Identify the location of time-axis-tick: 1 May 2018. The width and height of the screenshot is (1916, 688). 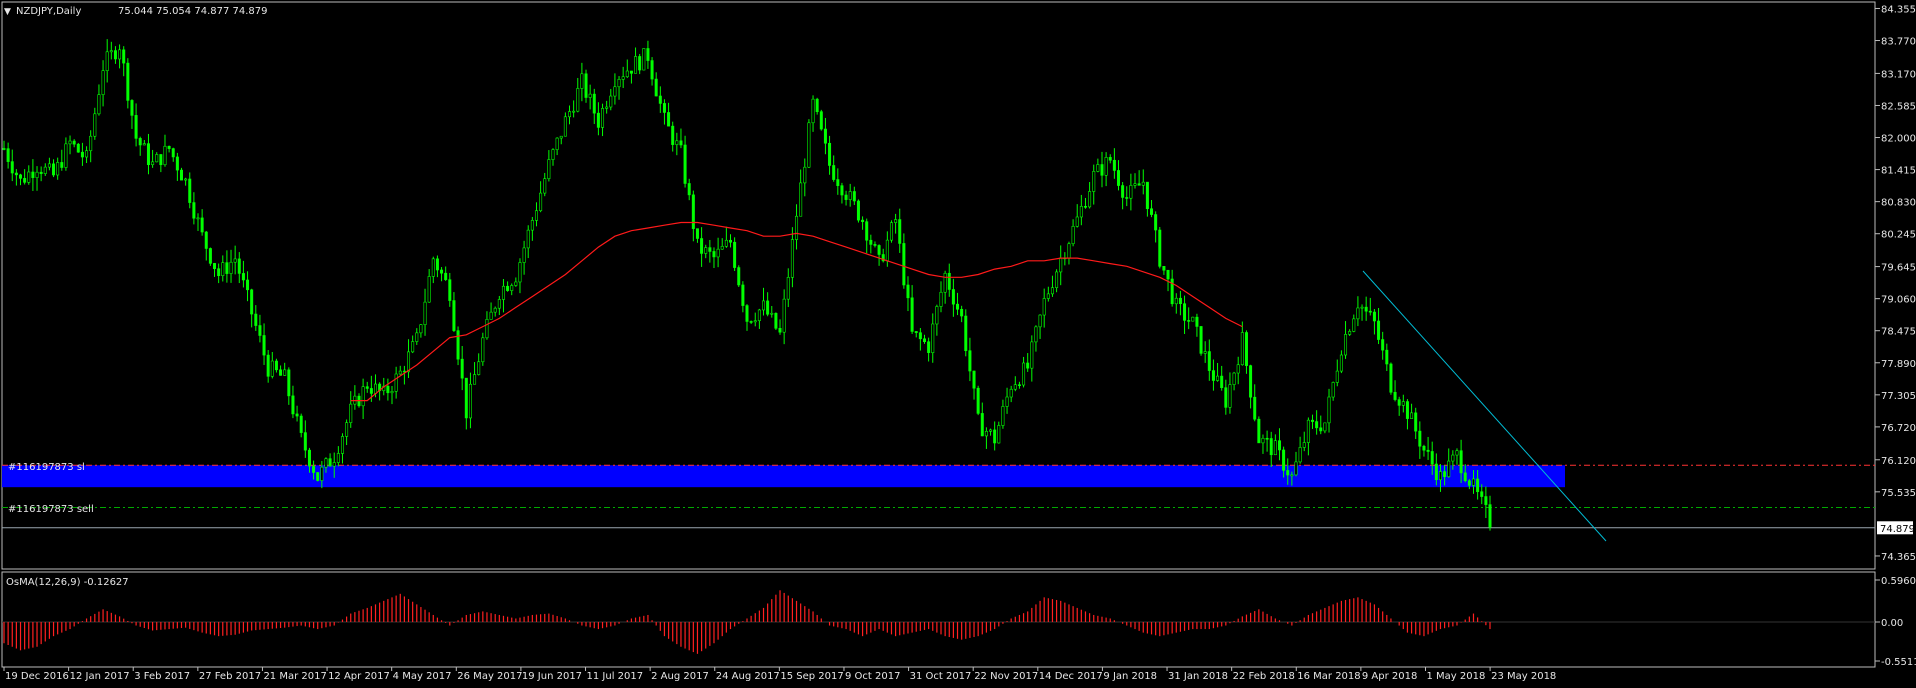
(1455, 676).